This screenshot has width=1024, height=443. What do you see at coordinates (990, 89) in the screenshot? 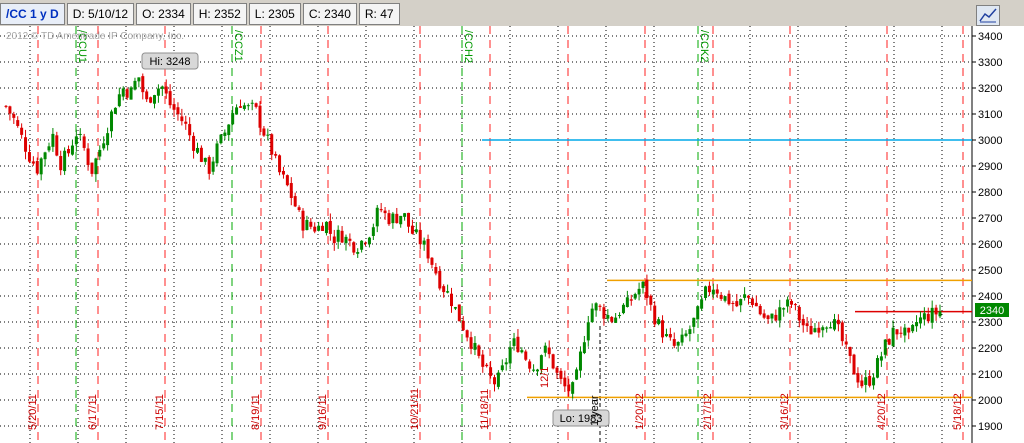
I see `y-tick-label: 3200` at bounding box center [990, 89].